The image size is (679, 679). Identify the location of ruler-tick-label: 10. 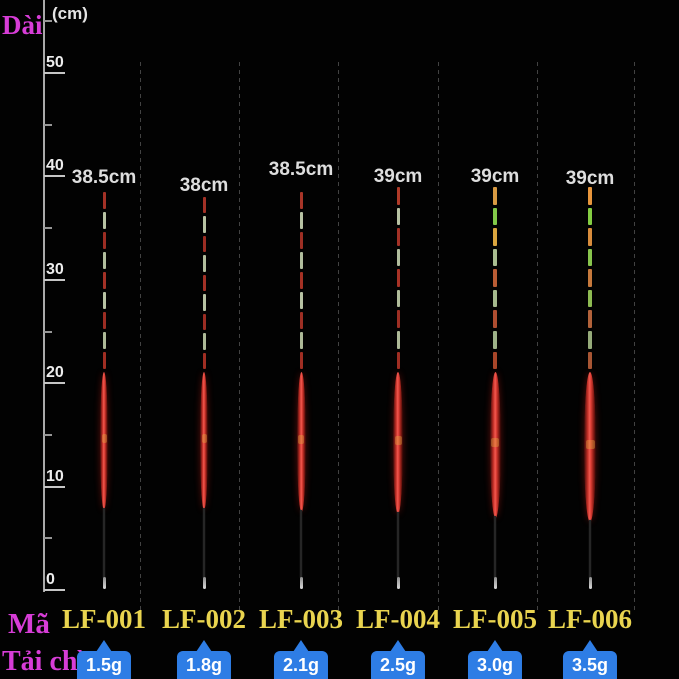
(55, 476).